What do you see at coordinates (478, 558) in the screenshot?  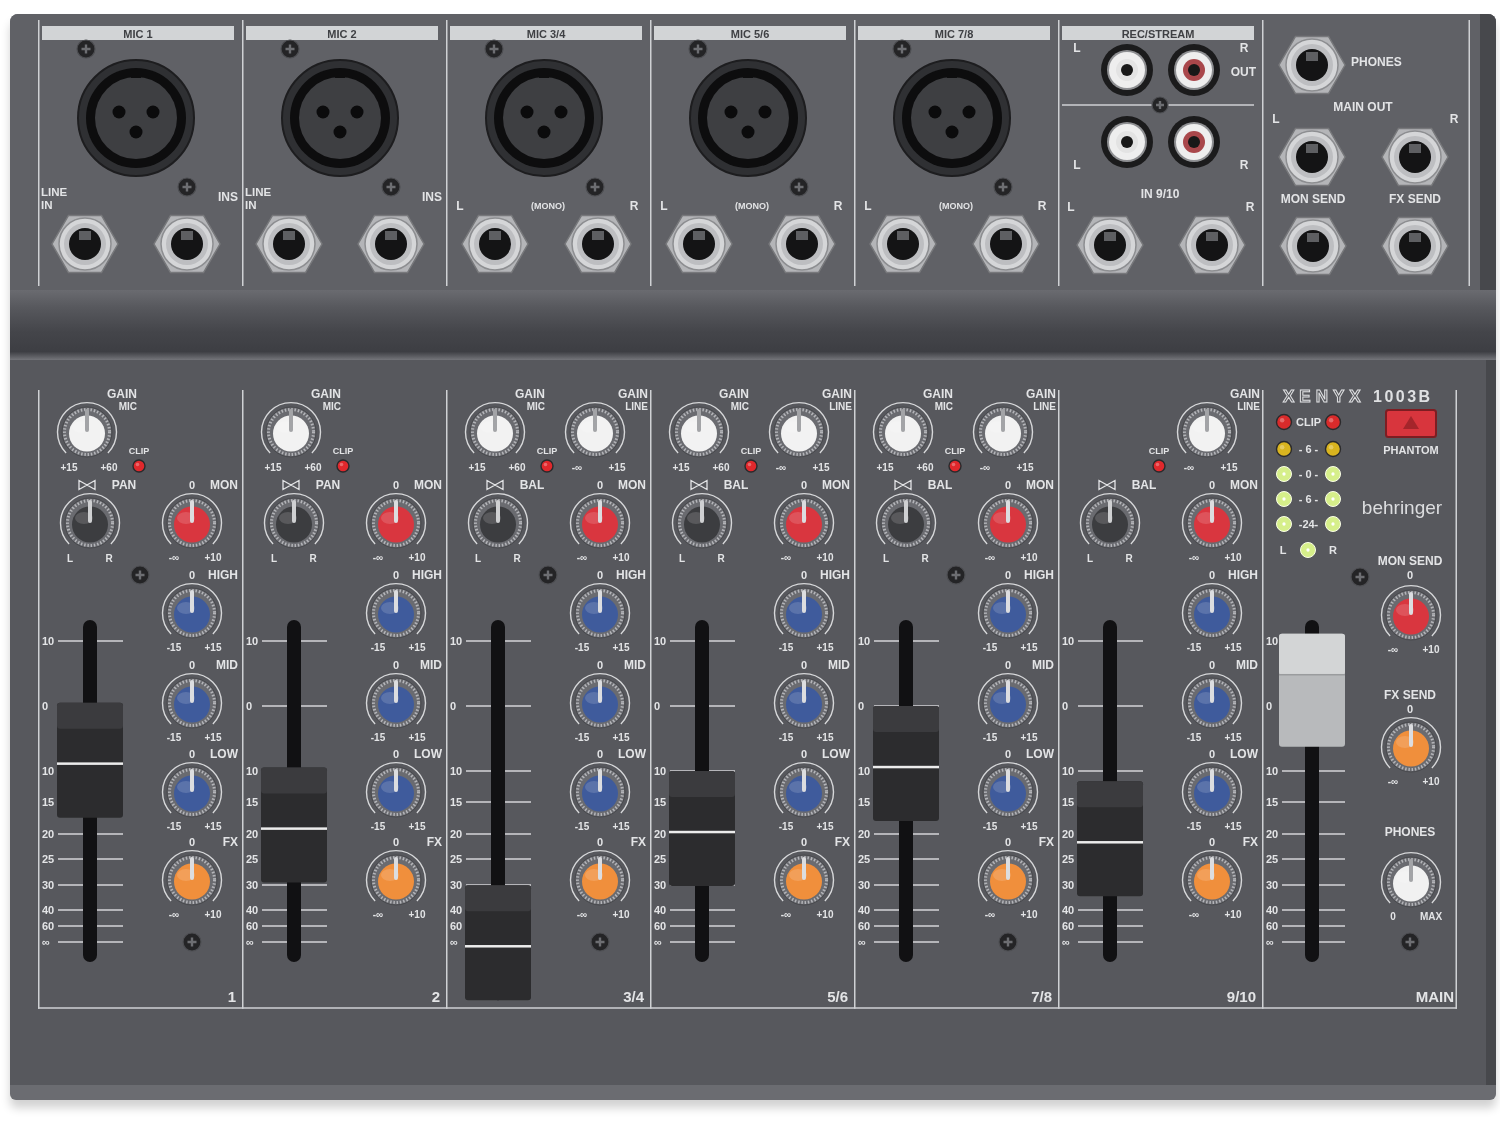 I see `knob-scale-label: L` at bounding box center [478, 558].